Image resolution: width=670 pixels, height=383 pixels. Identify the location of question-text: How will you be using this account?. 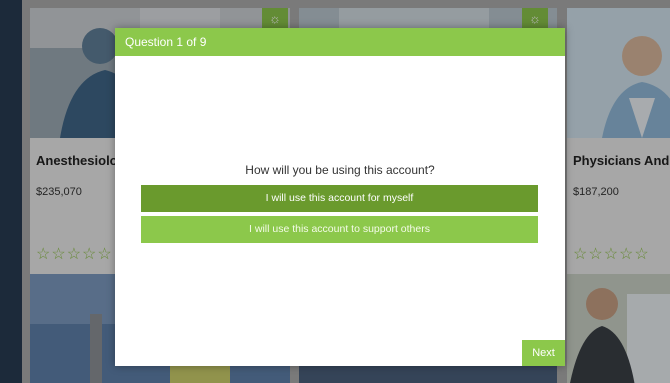
(340, 170).